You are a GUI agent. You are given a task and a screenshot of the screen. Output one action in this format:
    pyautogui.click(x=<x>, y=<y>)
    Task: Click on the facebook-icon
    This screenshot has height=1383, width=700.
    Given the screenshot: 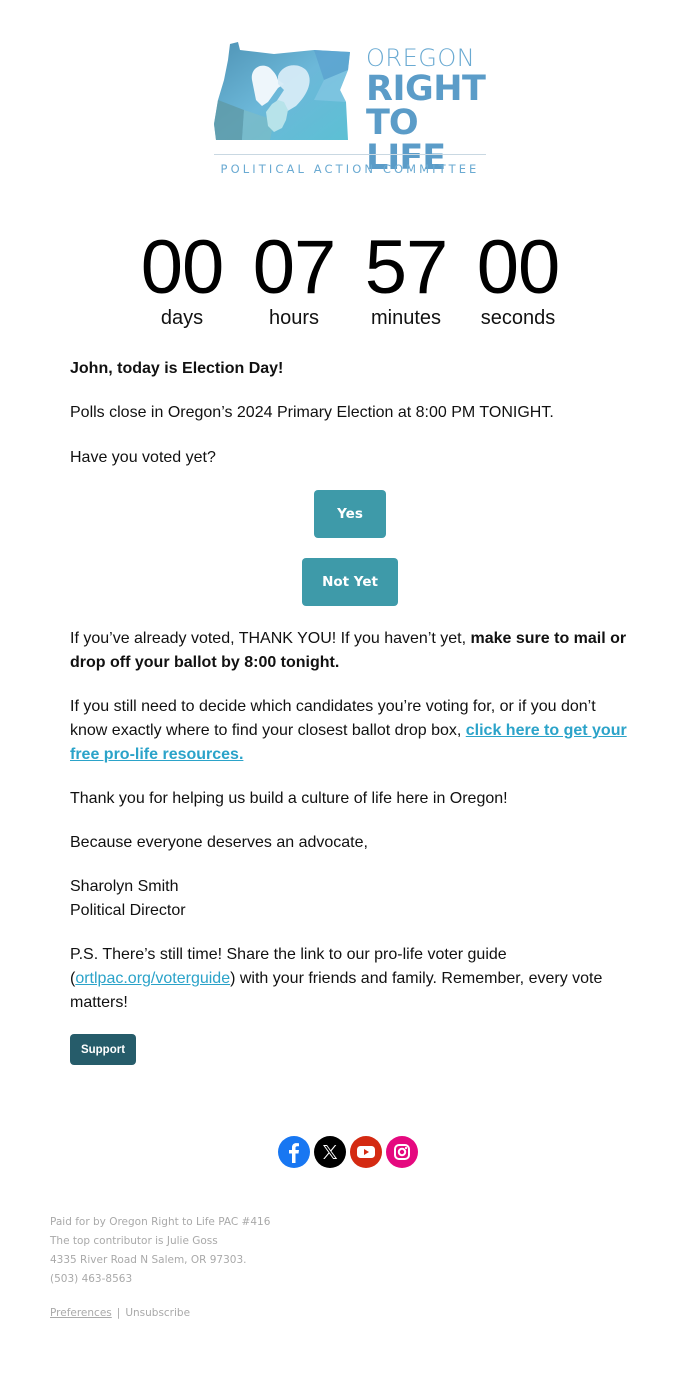 What is the action you would take?
    pyautogui.click(x=294, y=1153)
    